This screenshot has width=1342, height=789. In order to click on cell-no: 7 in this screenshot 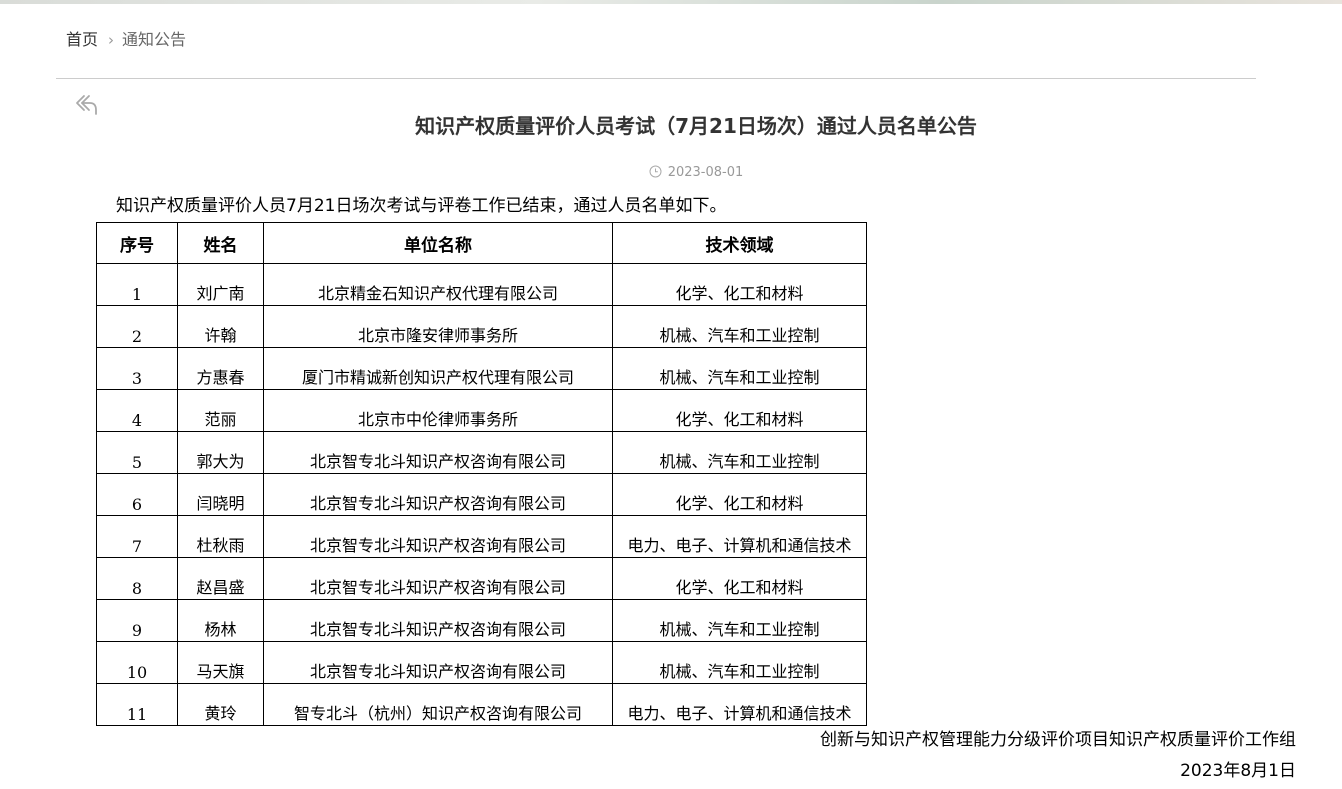, I will do `click(137, 536)`.